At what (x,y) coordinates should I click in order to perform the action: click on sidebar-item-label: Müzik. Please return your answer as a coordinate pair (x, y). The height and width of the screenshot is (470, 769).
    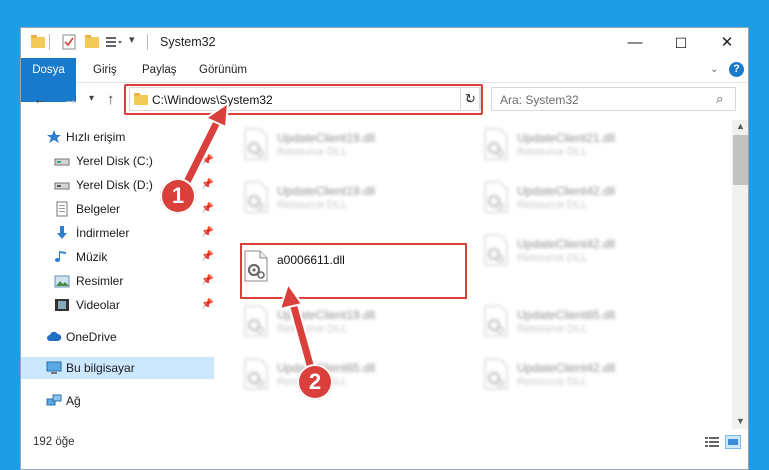
    Looking at the image, I should click on (92, 257).